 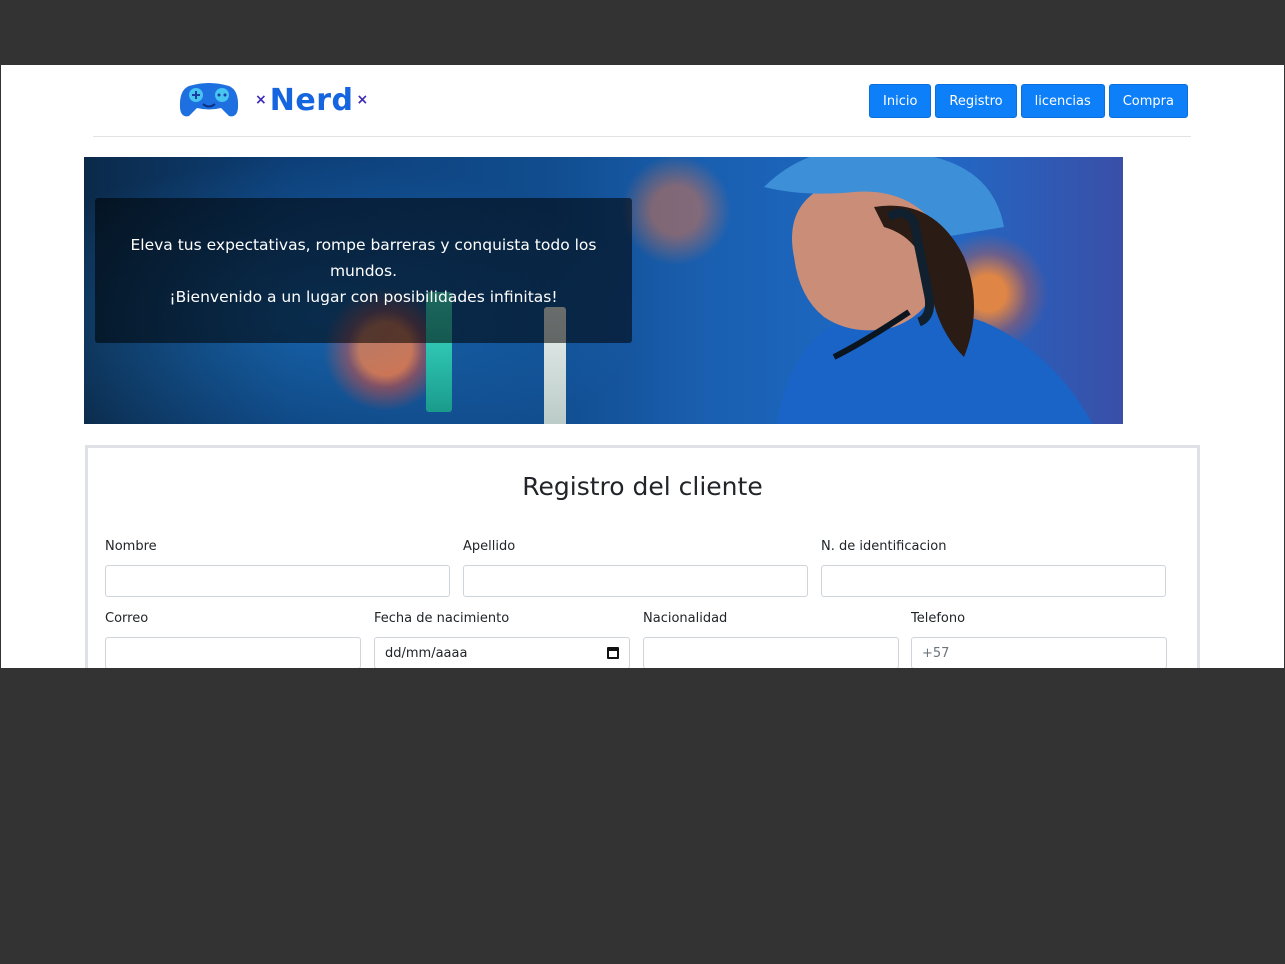 I want to click on telefono-label: Telefono, so click(x=938, y=618).